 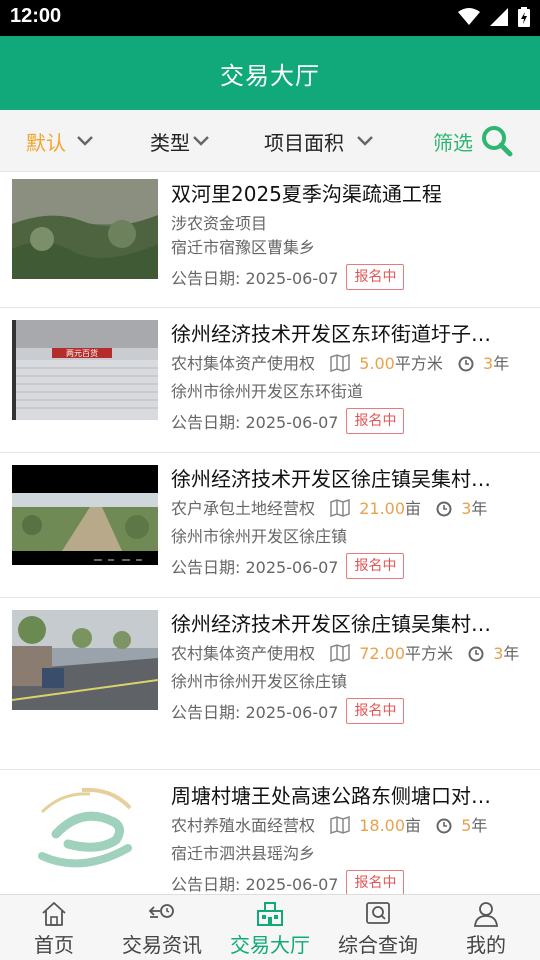 What do you see at coordinates (304, 142) in the screenshot?
I see `filter-area-label: 项目面积` at bounding box center [304, 142].